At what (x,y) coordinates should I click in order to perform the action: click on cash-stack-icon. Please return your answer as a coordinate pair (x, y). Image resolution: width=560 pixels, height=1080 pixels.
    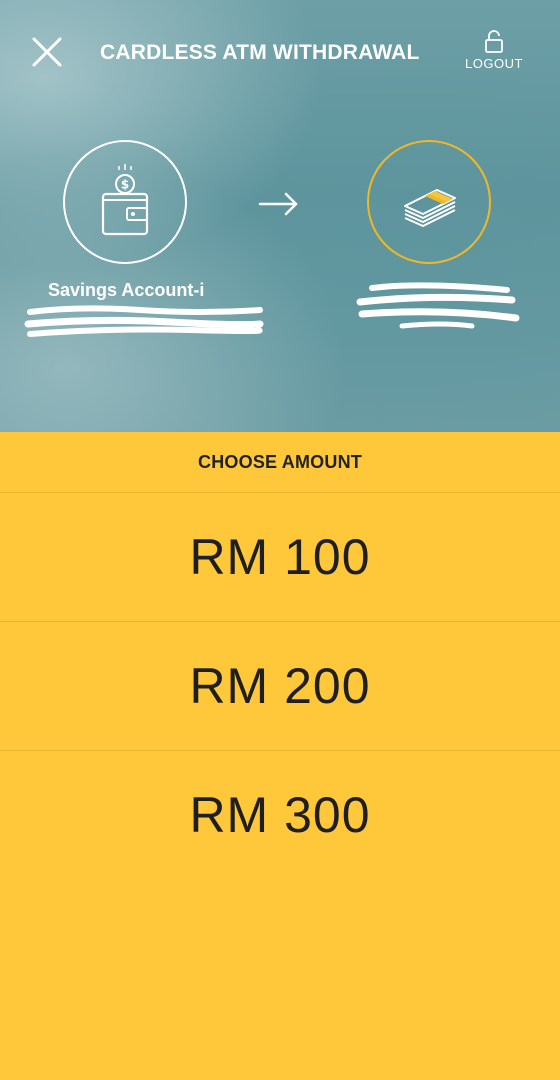
    Looking at the image, I should click on (430, 208).